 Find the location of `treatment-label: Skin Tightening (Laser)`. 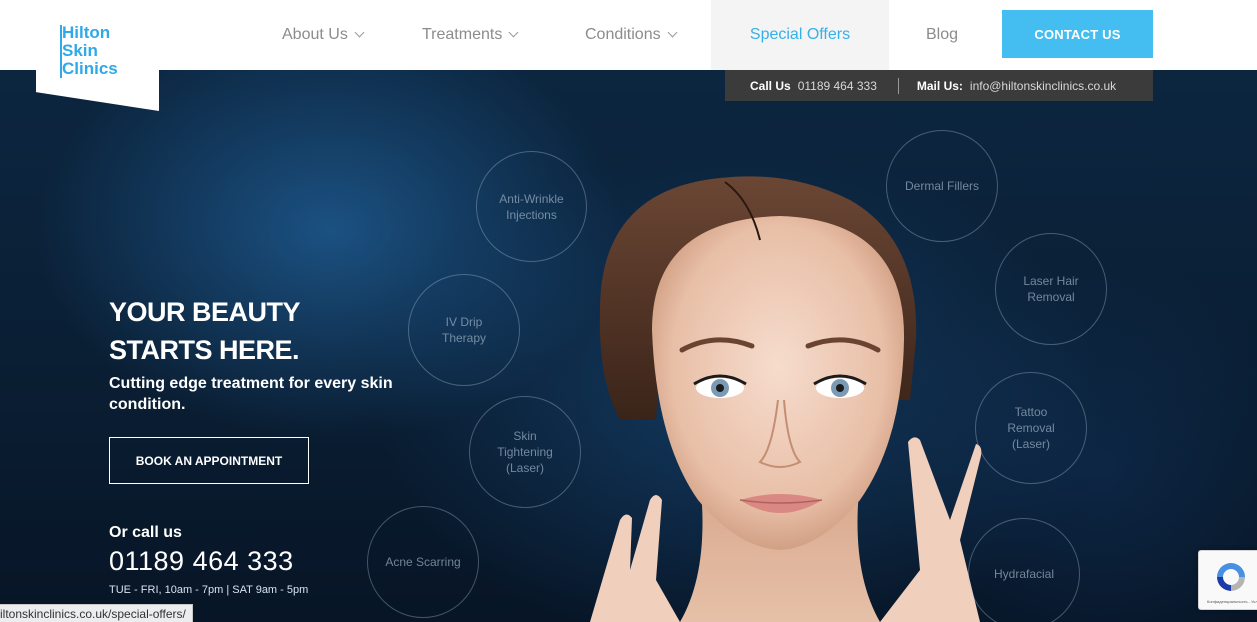

treatment-label: Skin Tightening (Laser) is located at coordinates (525, 452).